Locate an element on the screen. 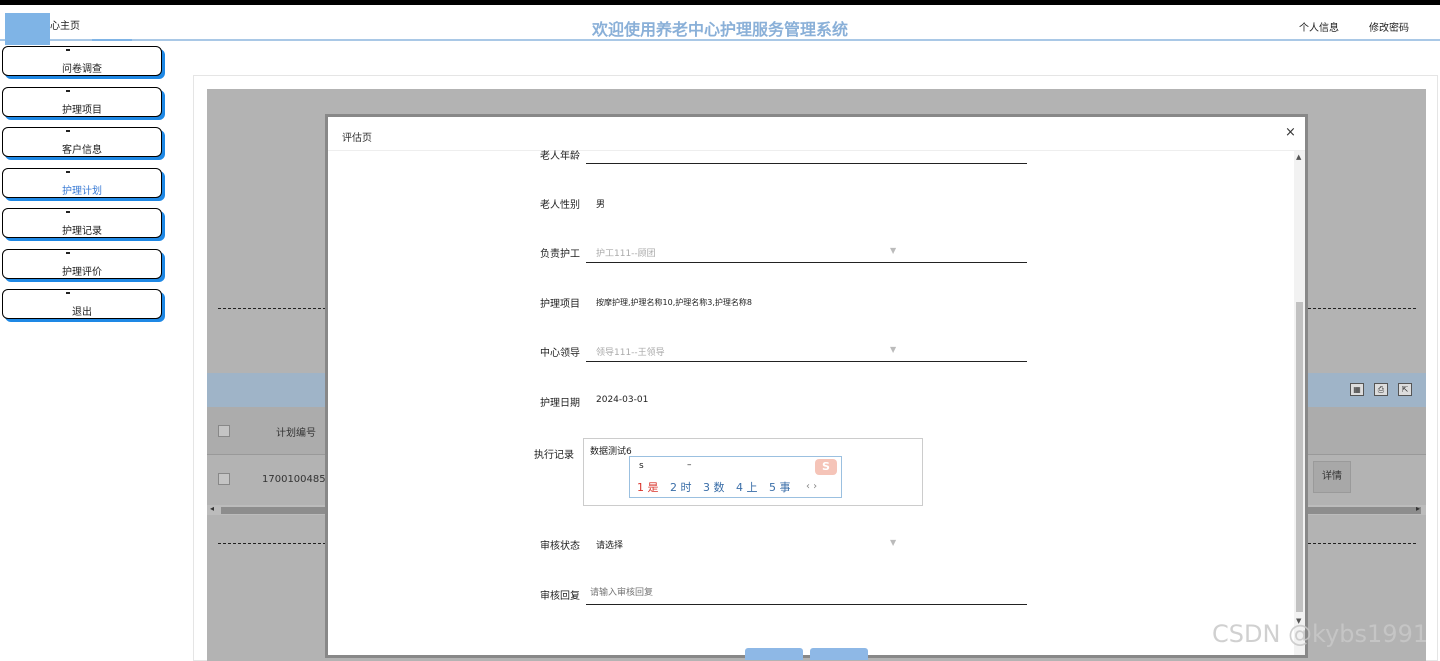 The width and height of the screenshot is (1440, 661). row-checkbox is located at coordinates (224, 479).